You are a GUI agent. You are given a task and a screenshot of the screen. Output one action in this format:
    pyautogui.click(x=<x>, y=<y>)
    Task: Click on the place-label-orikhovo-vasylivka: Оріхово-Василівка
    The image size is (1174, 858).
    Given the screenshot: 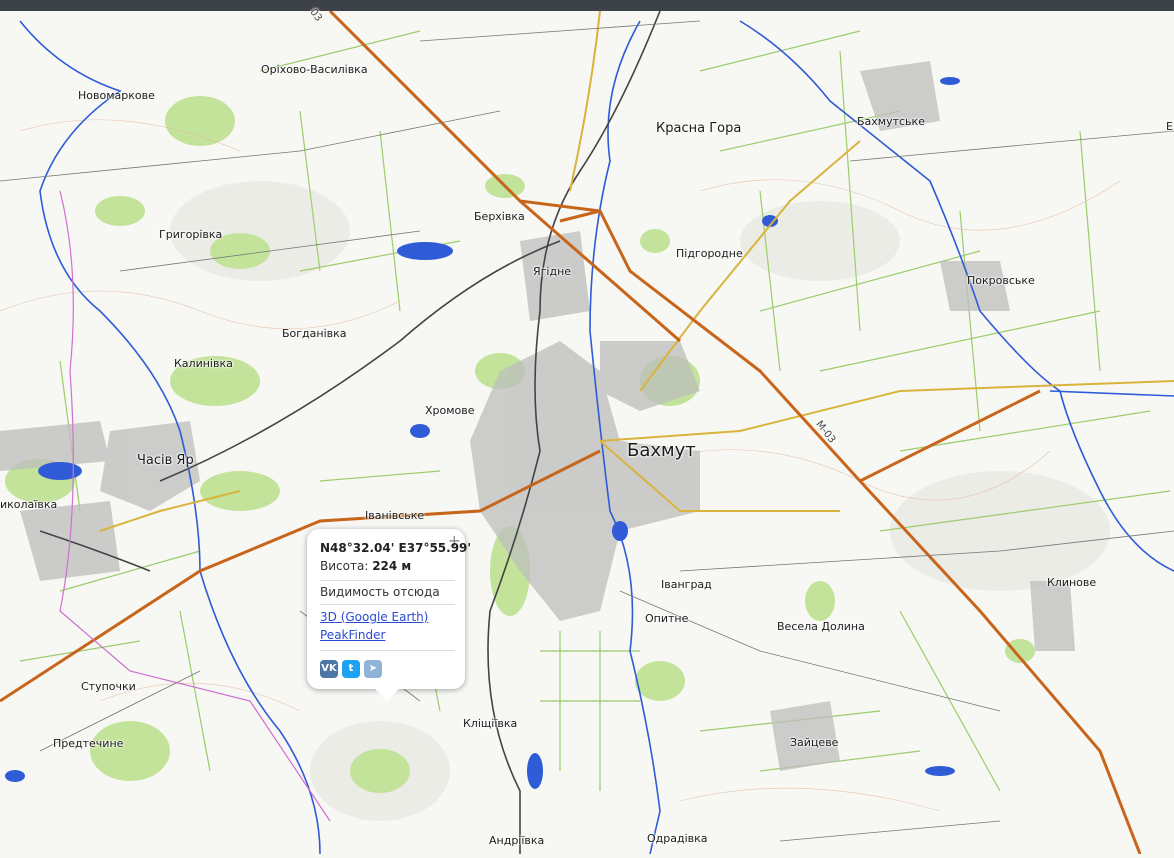 What is the action you would take?
    pyautogui.click(x=314, y=69)
    